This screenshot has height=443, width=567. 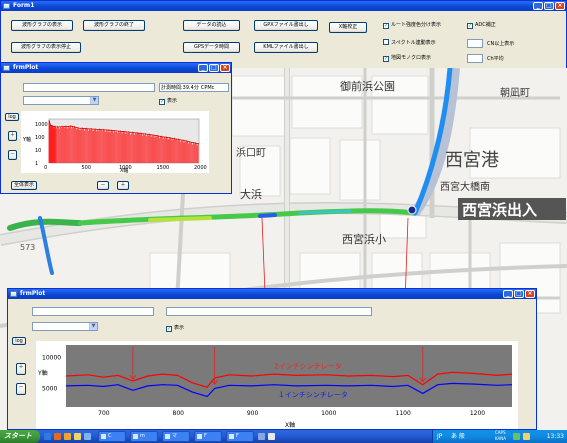 I want to click on plot2-restore-button: □, so click(x=519, y=294).